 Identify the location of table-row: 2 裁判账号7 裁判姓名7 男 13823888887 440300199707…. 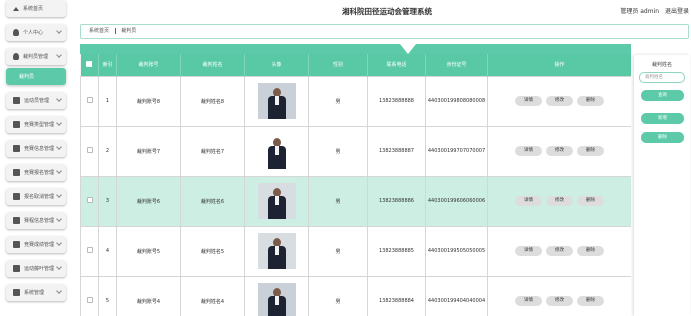
(355, 151).